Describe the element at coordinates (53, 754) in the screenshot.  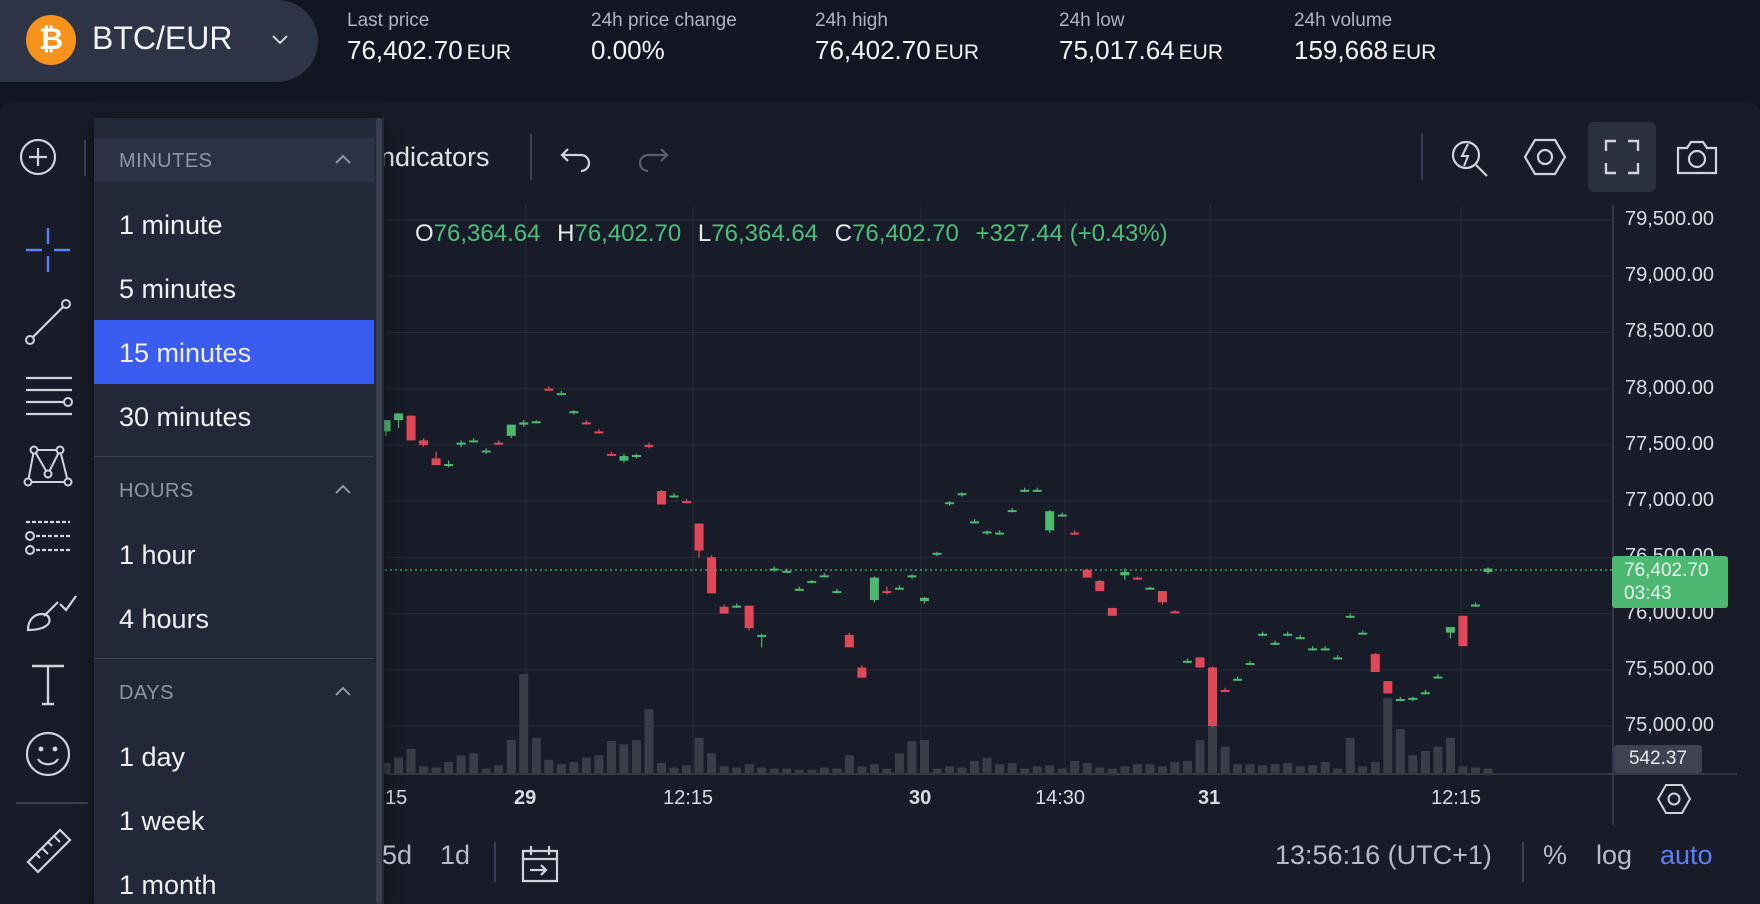
I see `emoji-tool` at that location.